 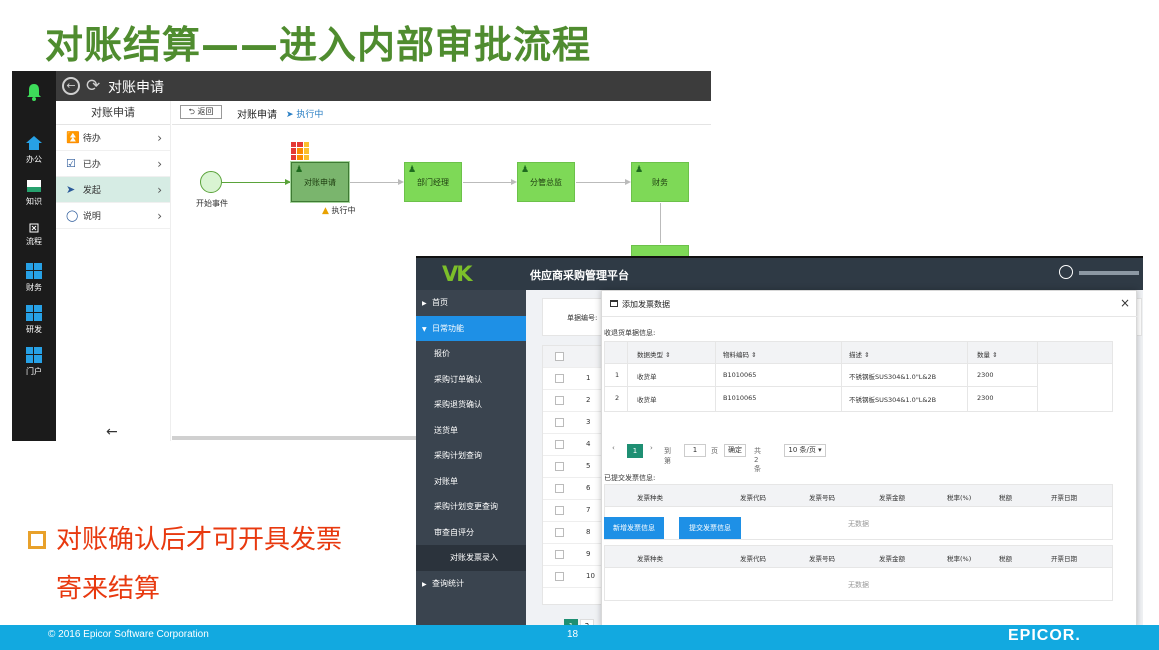 I want to click on rail-item-rnd: 研发, so click(x=34, y=320).